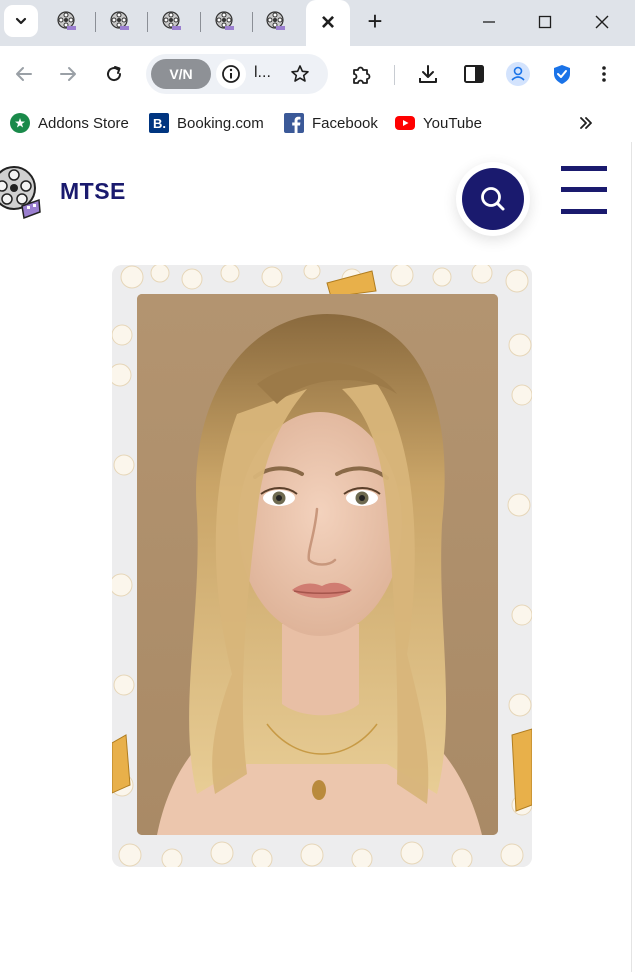  I want to click on tab-strip: × +, so click(317, 23).